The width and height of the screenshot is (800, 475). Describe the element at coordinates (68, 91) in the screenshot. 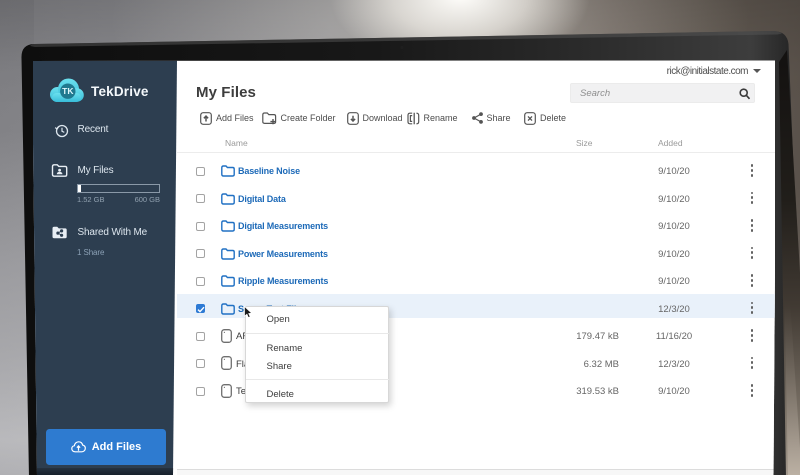

I see `svg-text: TK` at that location.